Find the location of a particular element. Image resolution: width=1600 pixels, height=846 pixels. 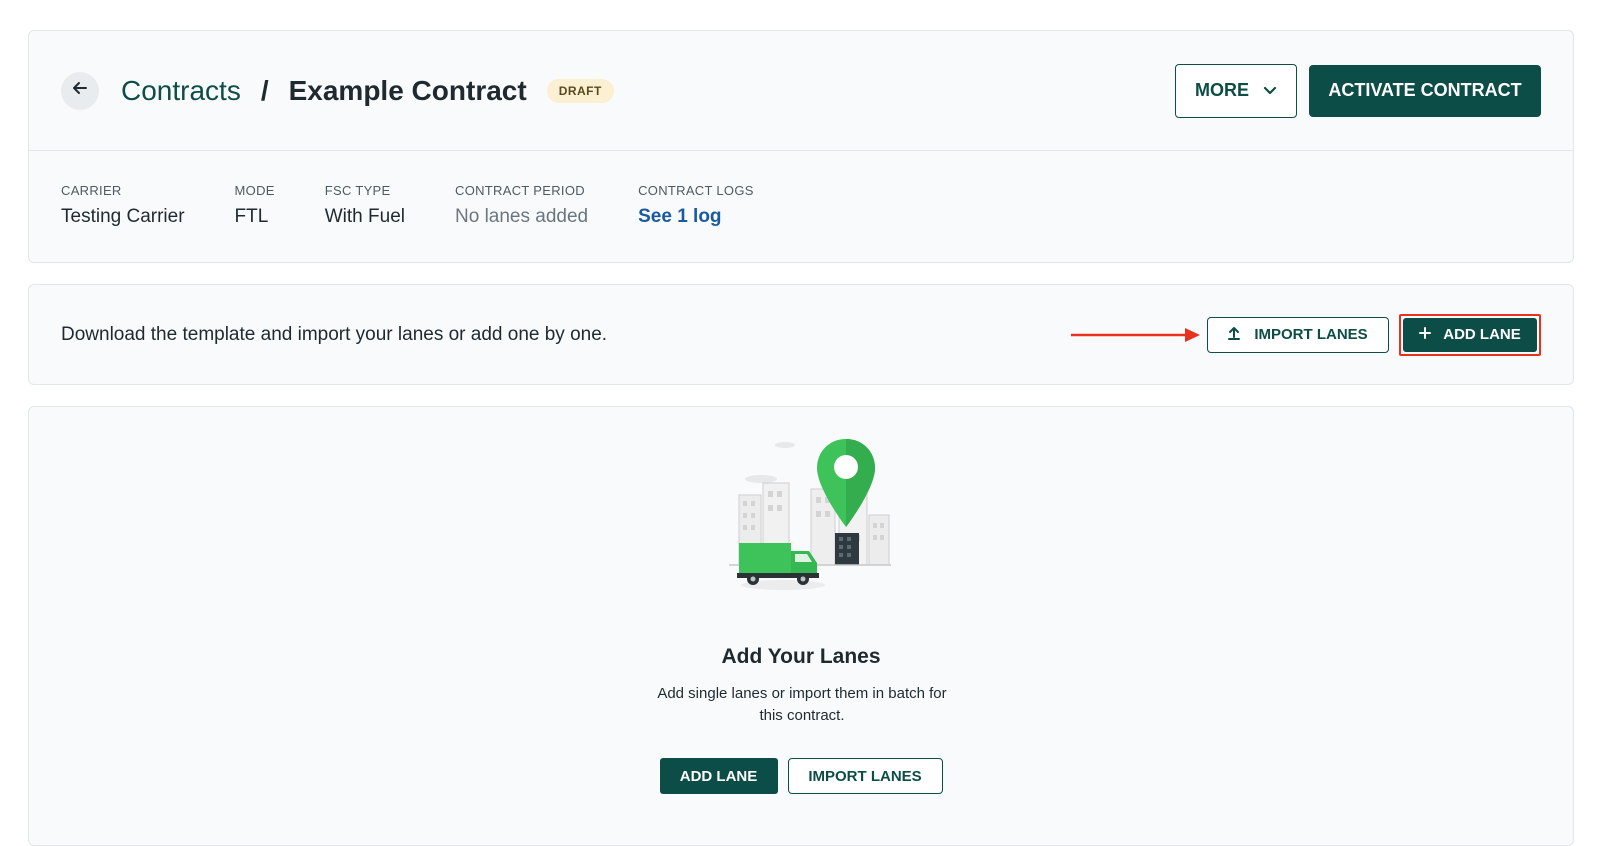

empty-state-actions: ADD LANE IMPORT LANES is located at coordinates (801, 776).